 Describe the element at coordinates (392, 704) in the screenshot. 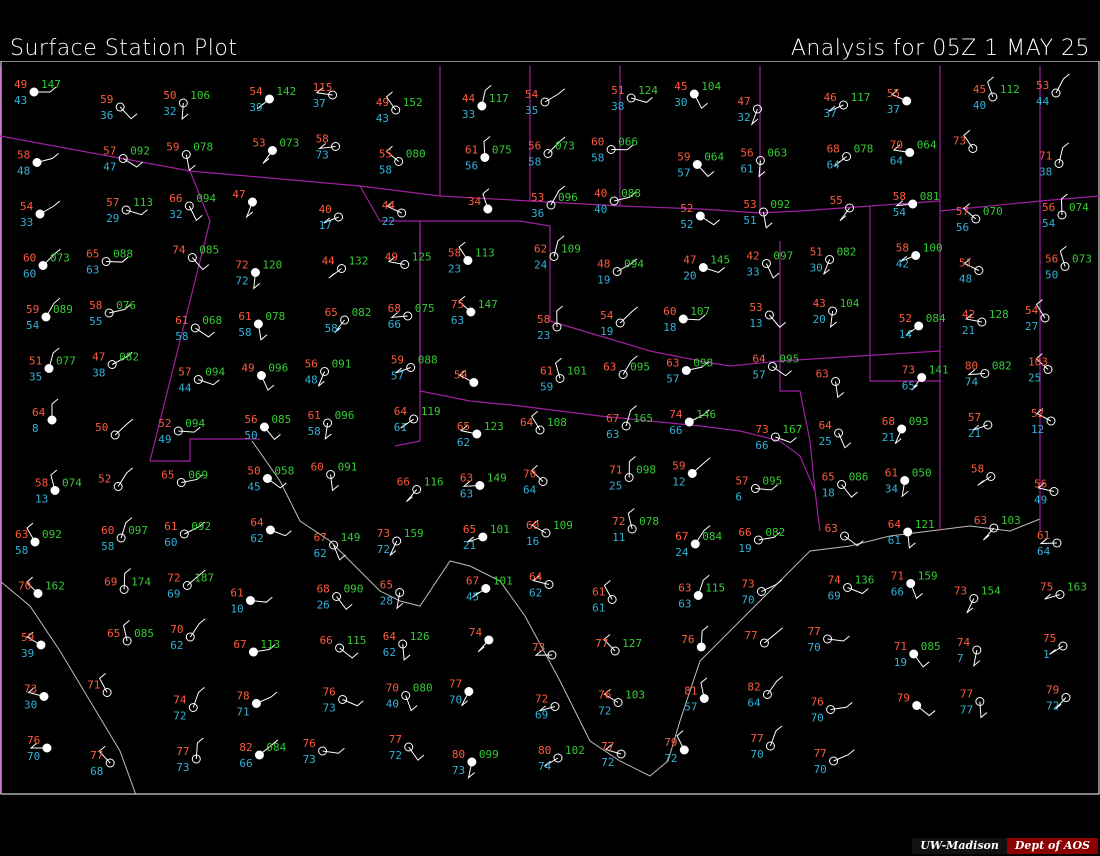

I see `dewpoint-label: 40` at that location.